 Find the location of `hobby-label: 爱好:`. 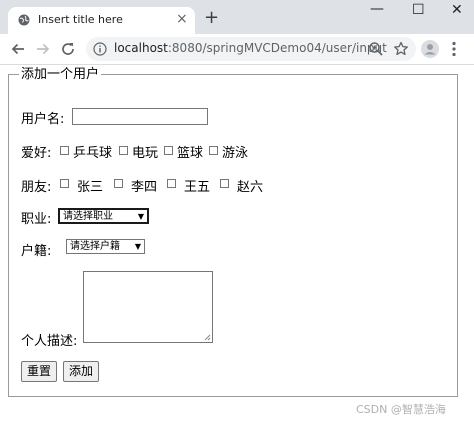

hobby-label: 爱好: is located at coordinates (36, 153).